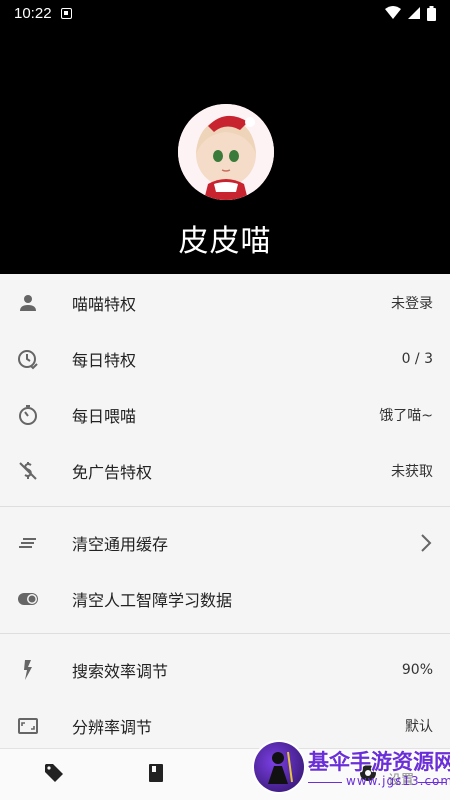 The image size is (450, 800). I want to click on lines-icon, so click(27, 543).